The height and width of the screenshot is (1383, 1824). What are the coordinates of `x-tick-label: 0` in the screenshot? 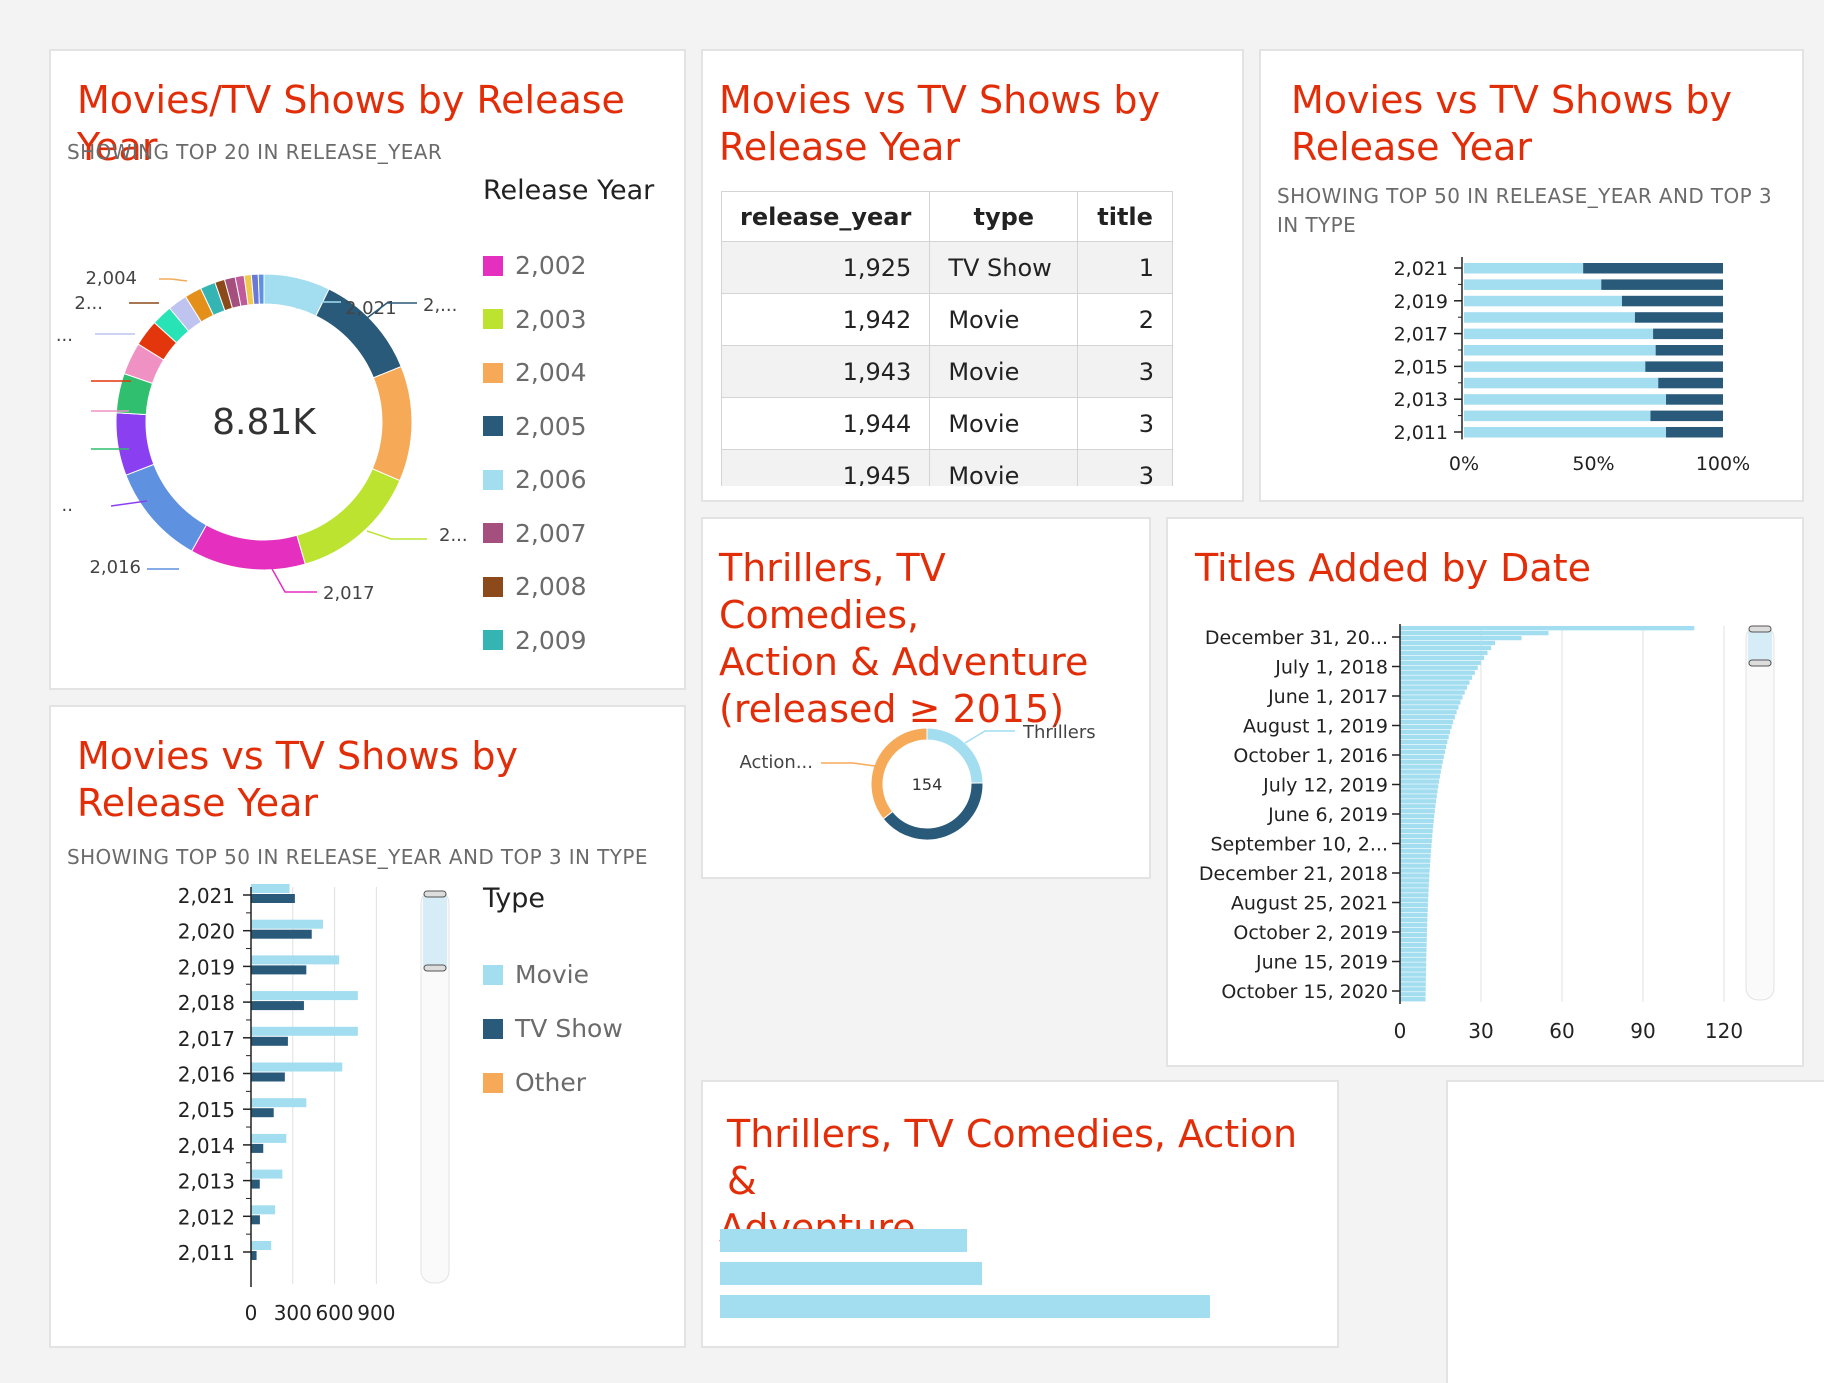 It's located at (1400, 1031).